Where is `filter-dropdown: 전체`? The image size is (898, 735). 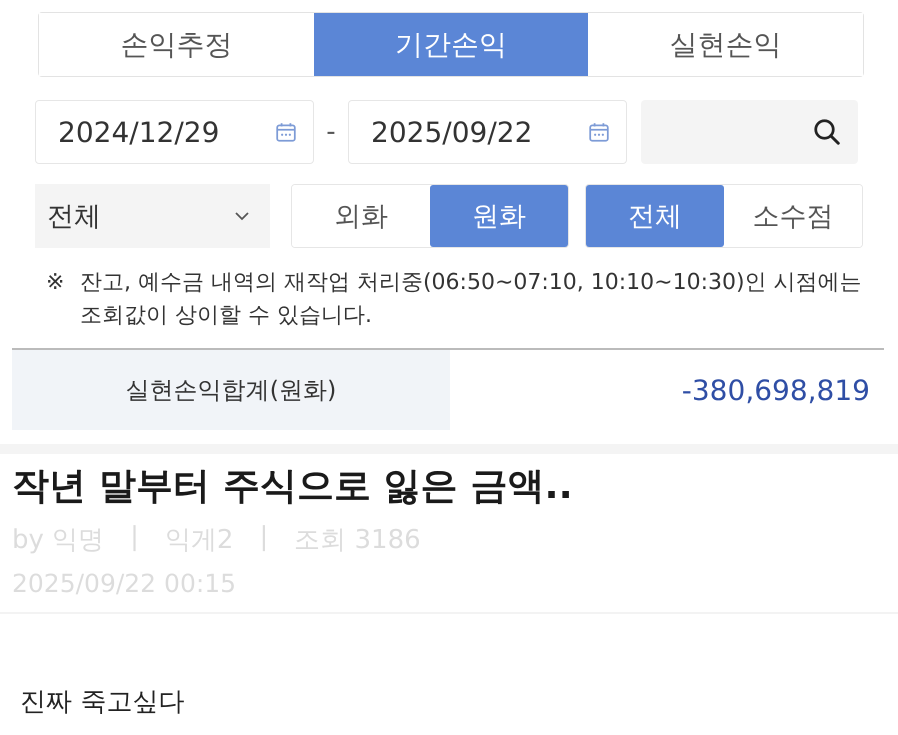
filter-dropdown: 전체 is located at coordinates (152, 216).